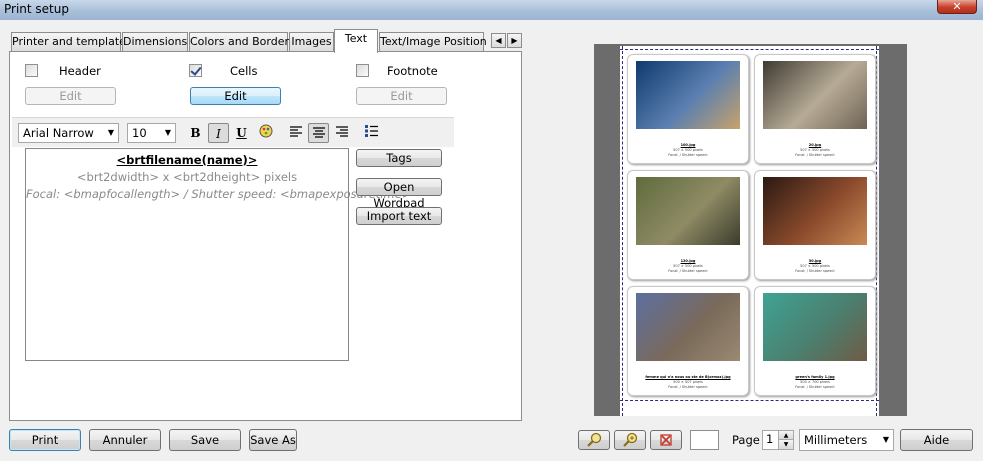 Image resolution: width=983 pixels, height=461 pixels. Describe the element at coordinates (412, 71) in the screenshot. I see `footnote-label: Footnote` at that location.